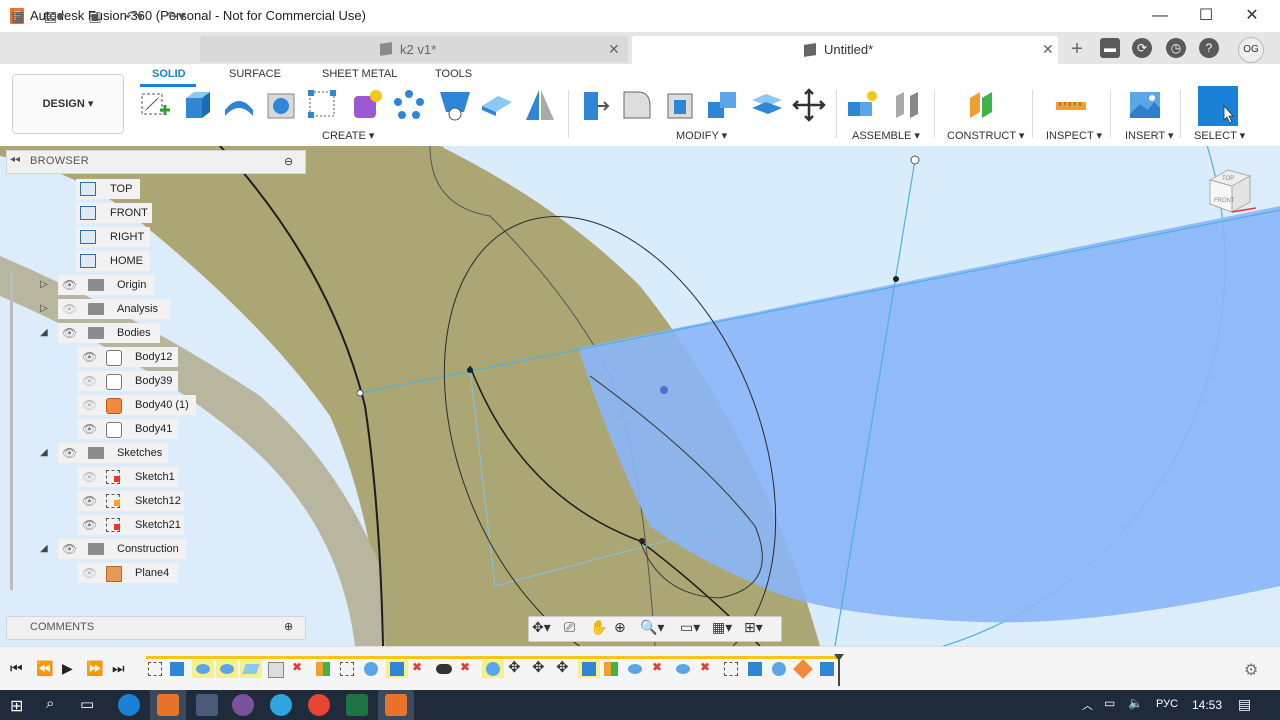 This screenshot has height=720, width=1280. I want to click on help-icon: ?, so click(1209, 48).